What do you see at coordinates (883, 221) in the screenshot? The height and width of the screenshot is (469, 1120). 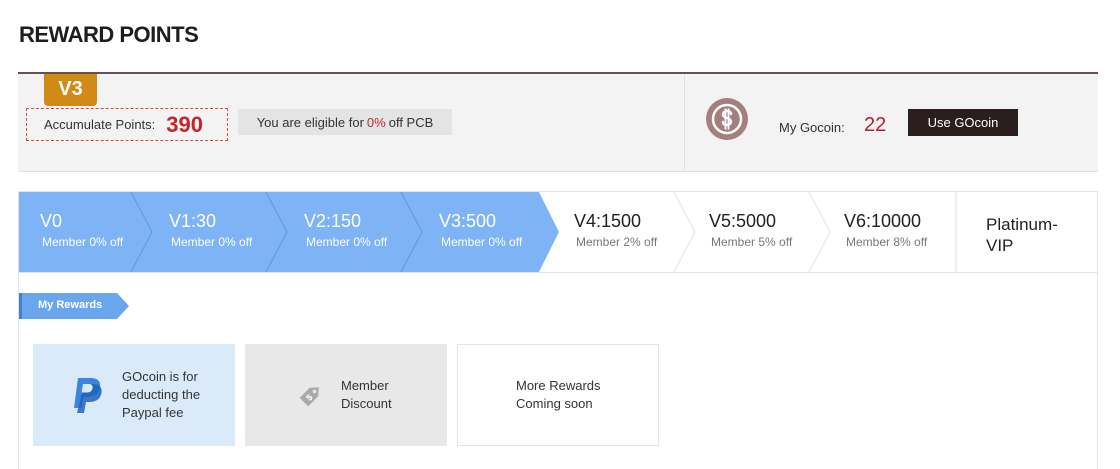 I see `level-name: V6:10000` at bounding box center [883, 221].